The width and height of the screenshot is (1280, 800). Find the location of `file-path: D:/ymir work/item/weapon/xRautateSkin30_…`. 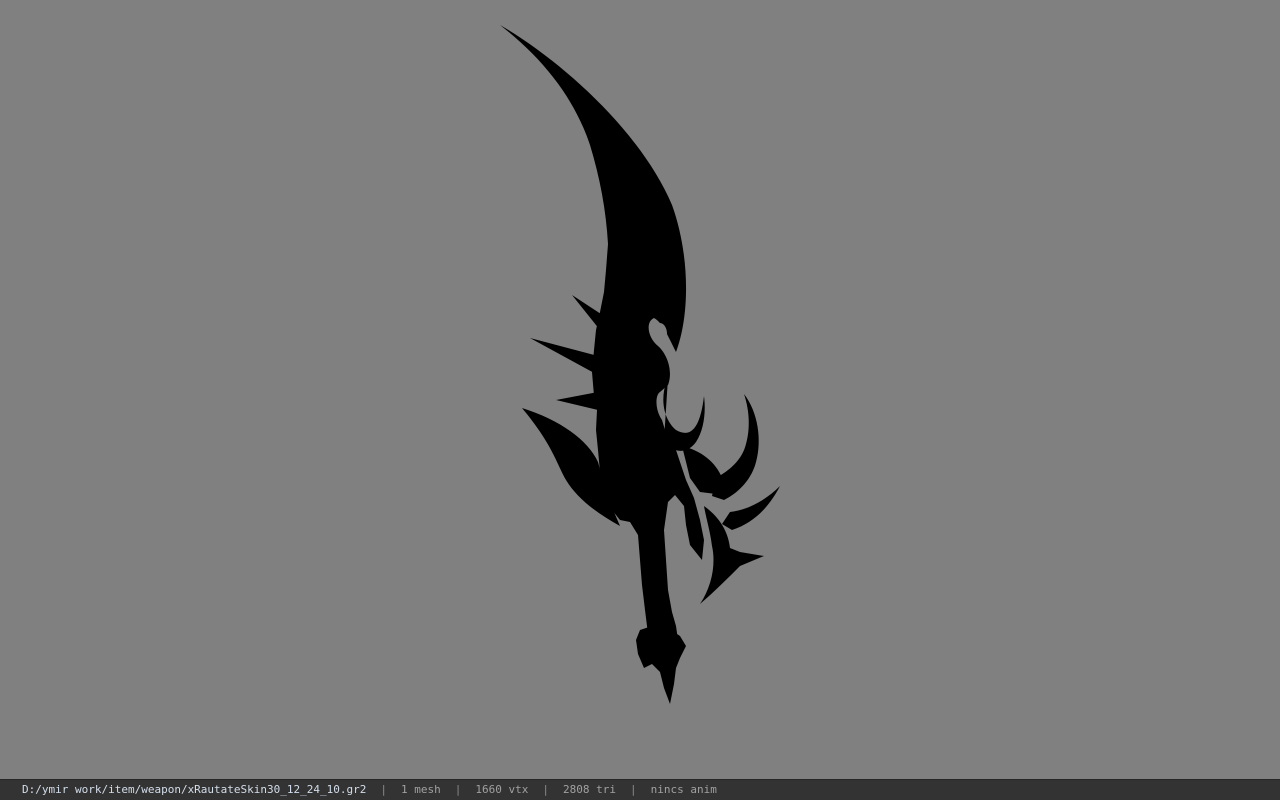

file-path: D:/ymir work/item/weapon/xRautateSkin30_… is located at coordinates (194, 789).